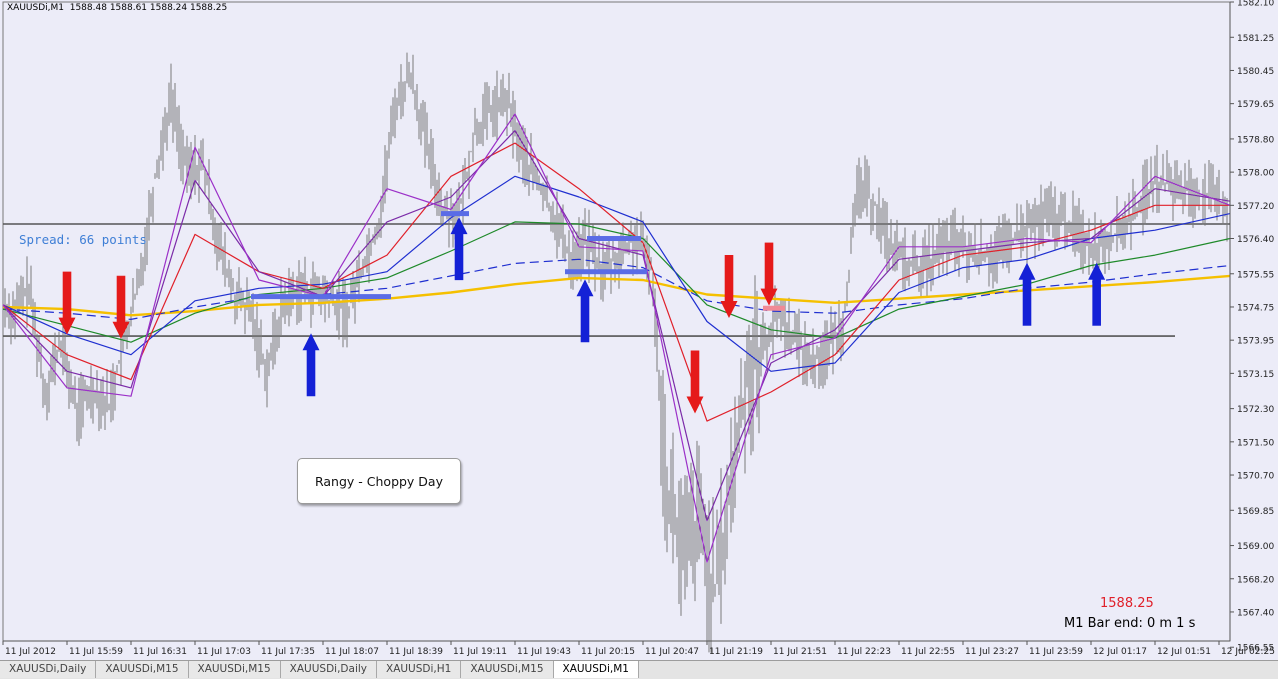  Describe the element at coordinates (1255, 39) in the screenshot. I see `price-tick-label: 1581.25` at that location.